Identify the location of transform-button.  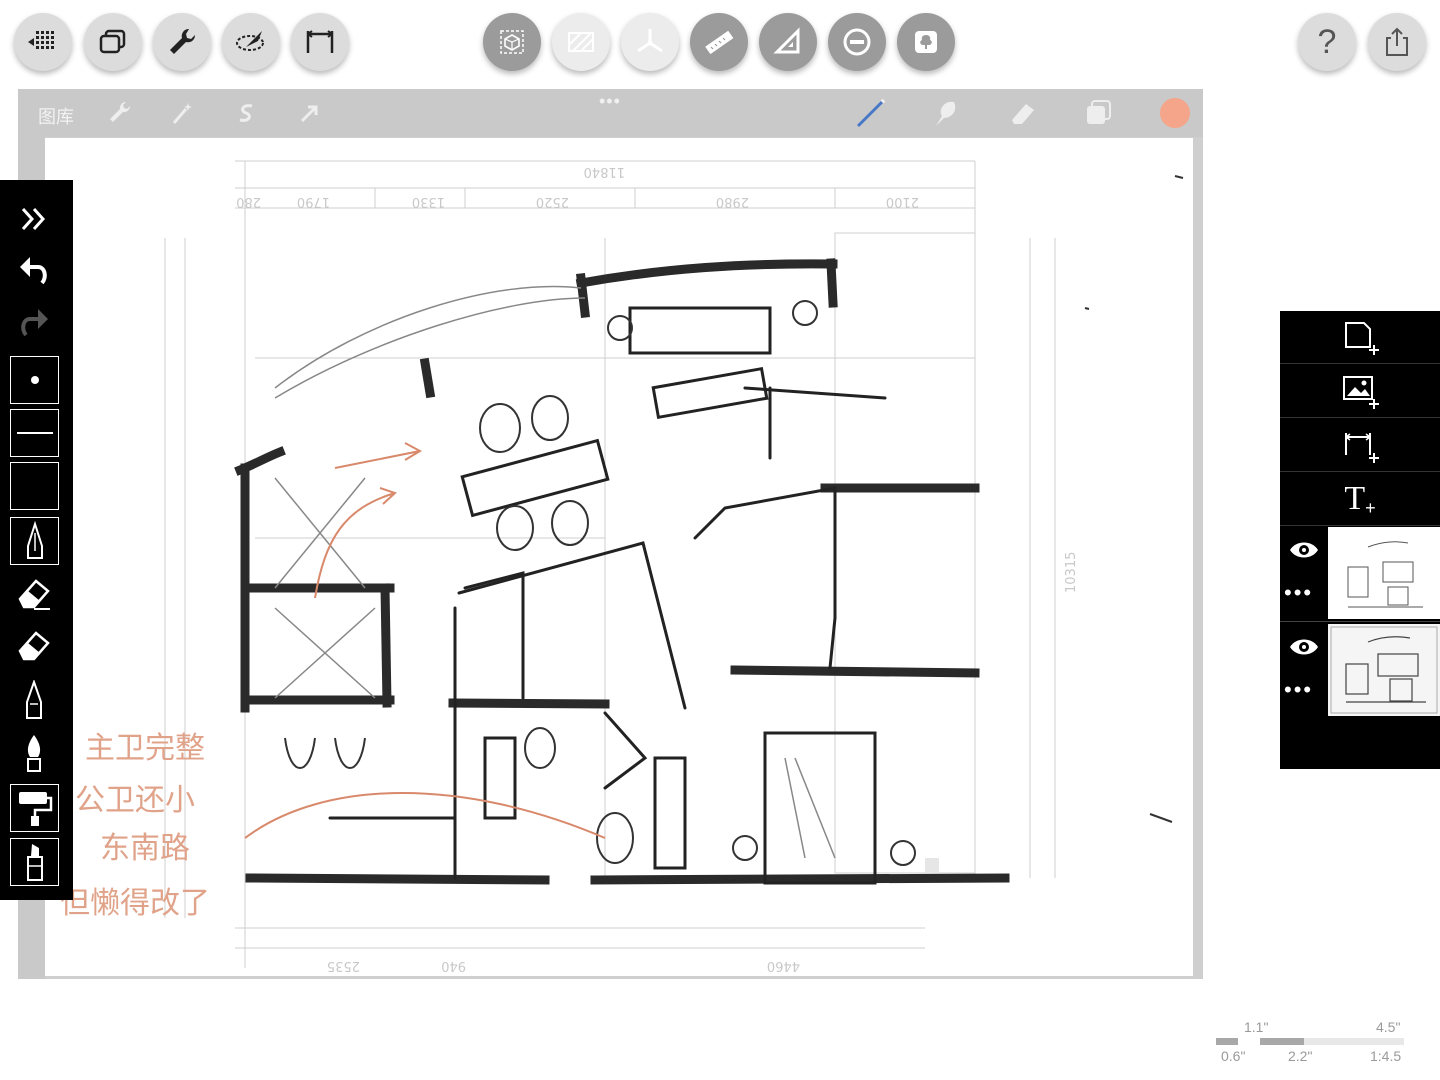
(512, 42).